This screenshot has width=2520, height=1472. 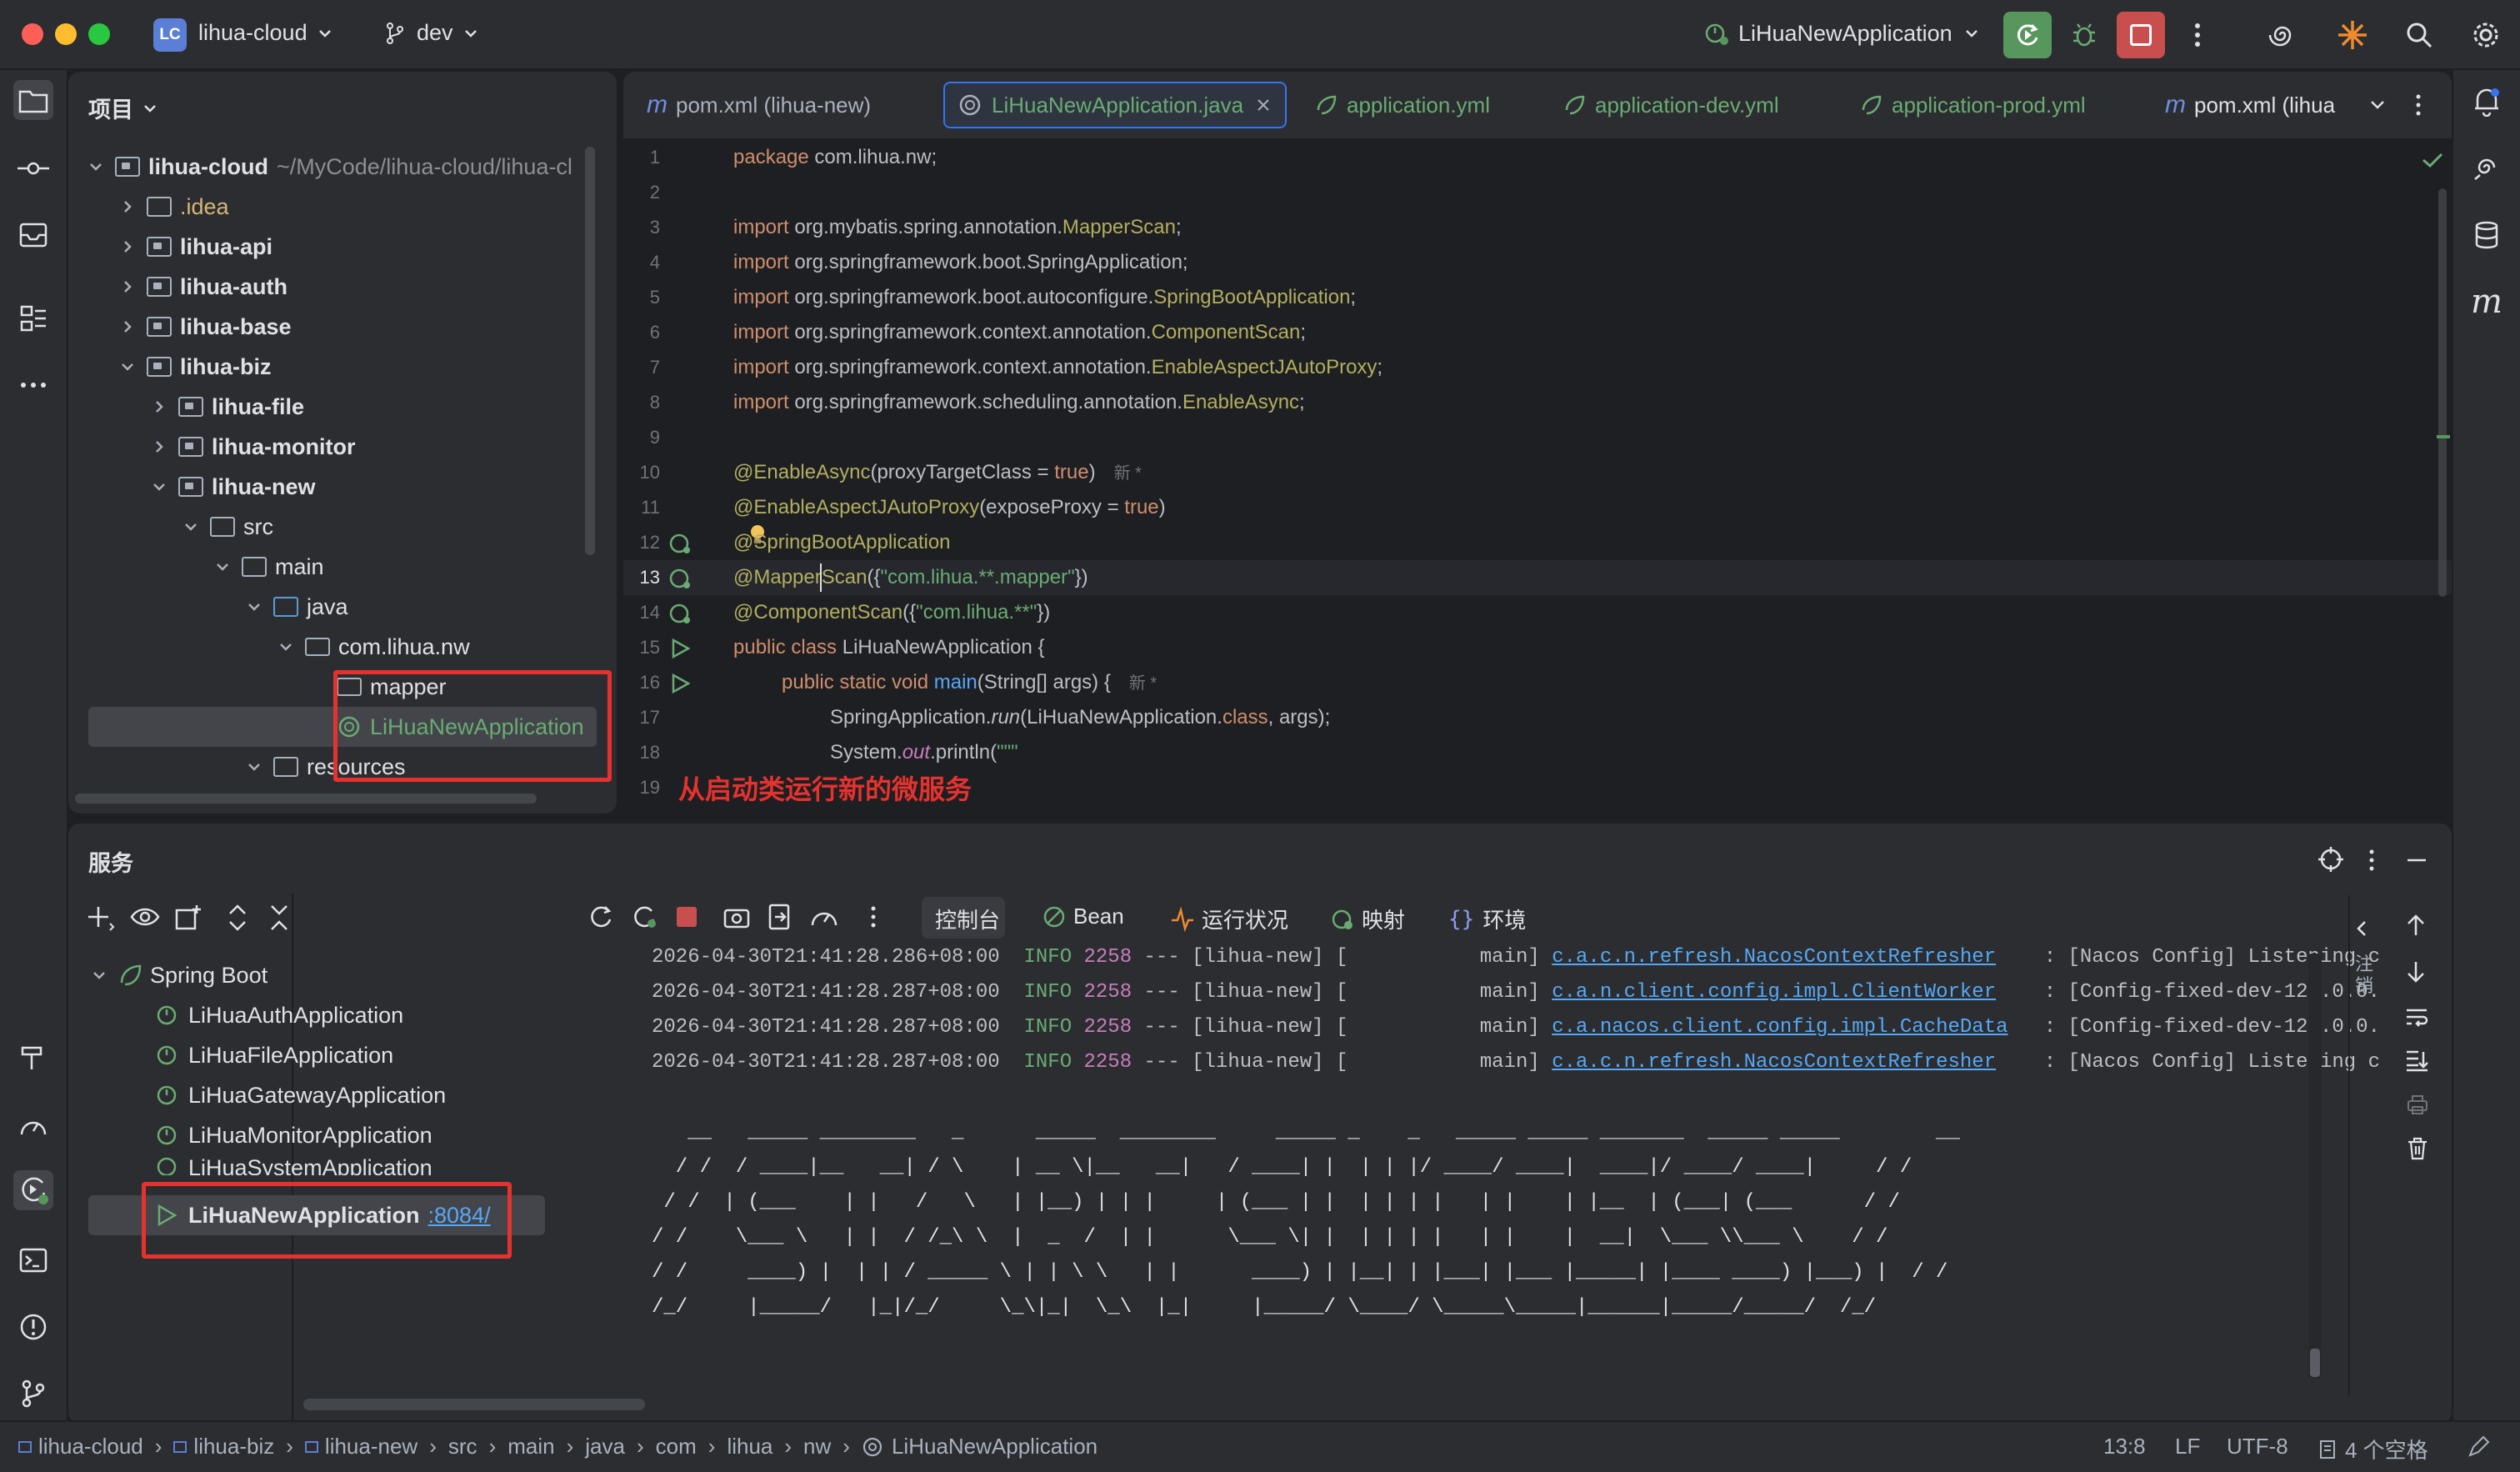 What do you see at coordinates (203, 287) in the screenshot?
I see `tree-item: lihua-auth` at bounding box center [203, 287].